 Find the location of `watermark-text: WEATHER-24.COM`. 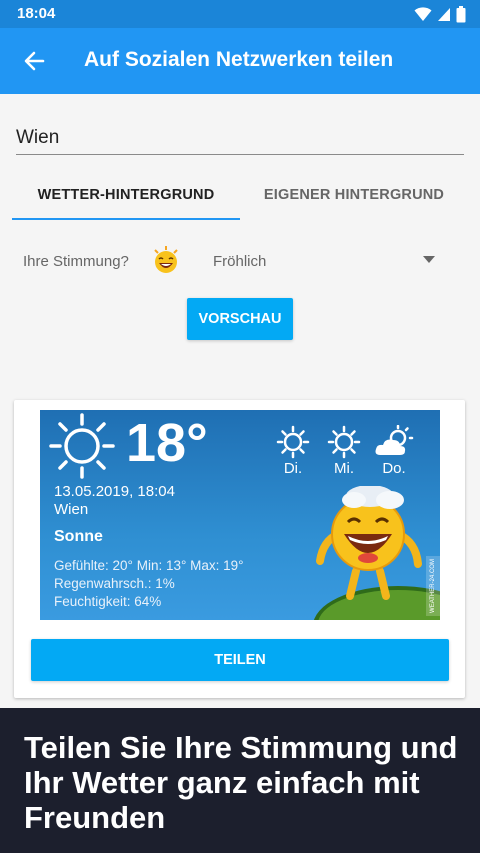

watermark-text: WEATHER-24.COM is located at coordinates (433, 586).